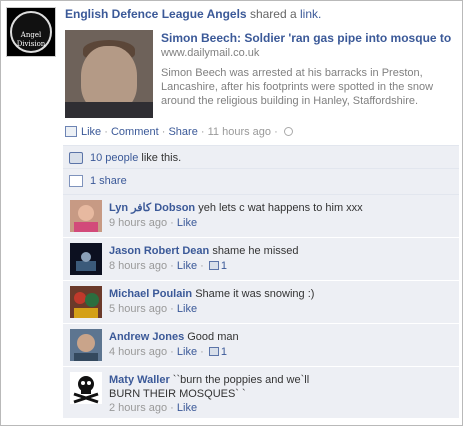 This screenshot has height=426, width=463. Describe the element at coordinates (139, 380) in the screenshot. I see `commenter-name: Maty Waller` at that location.